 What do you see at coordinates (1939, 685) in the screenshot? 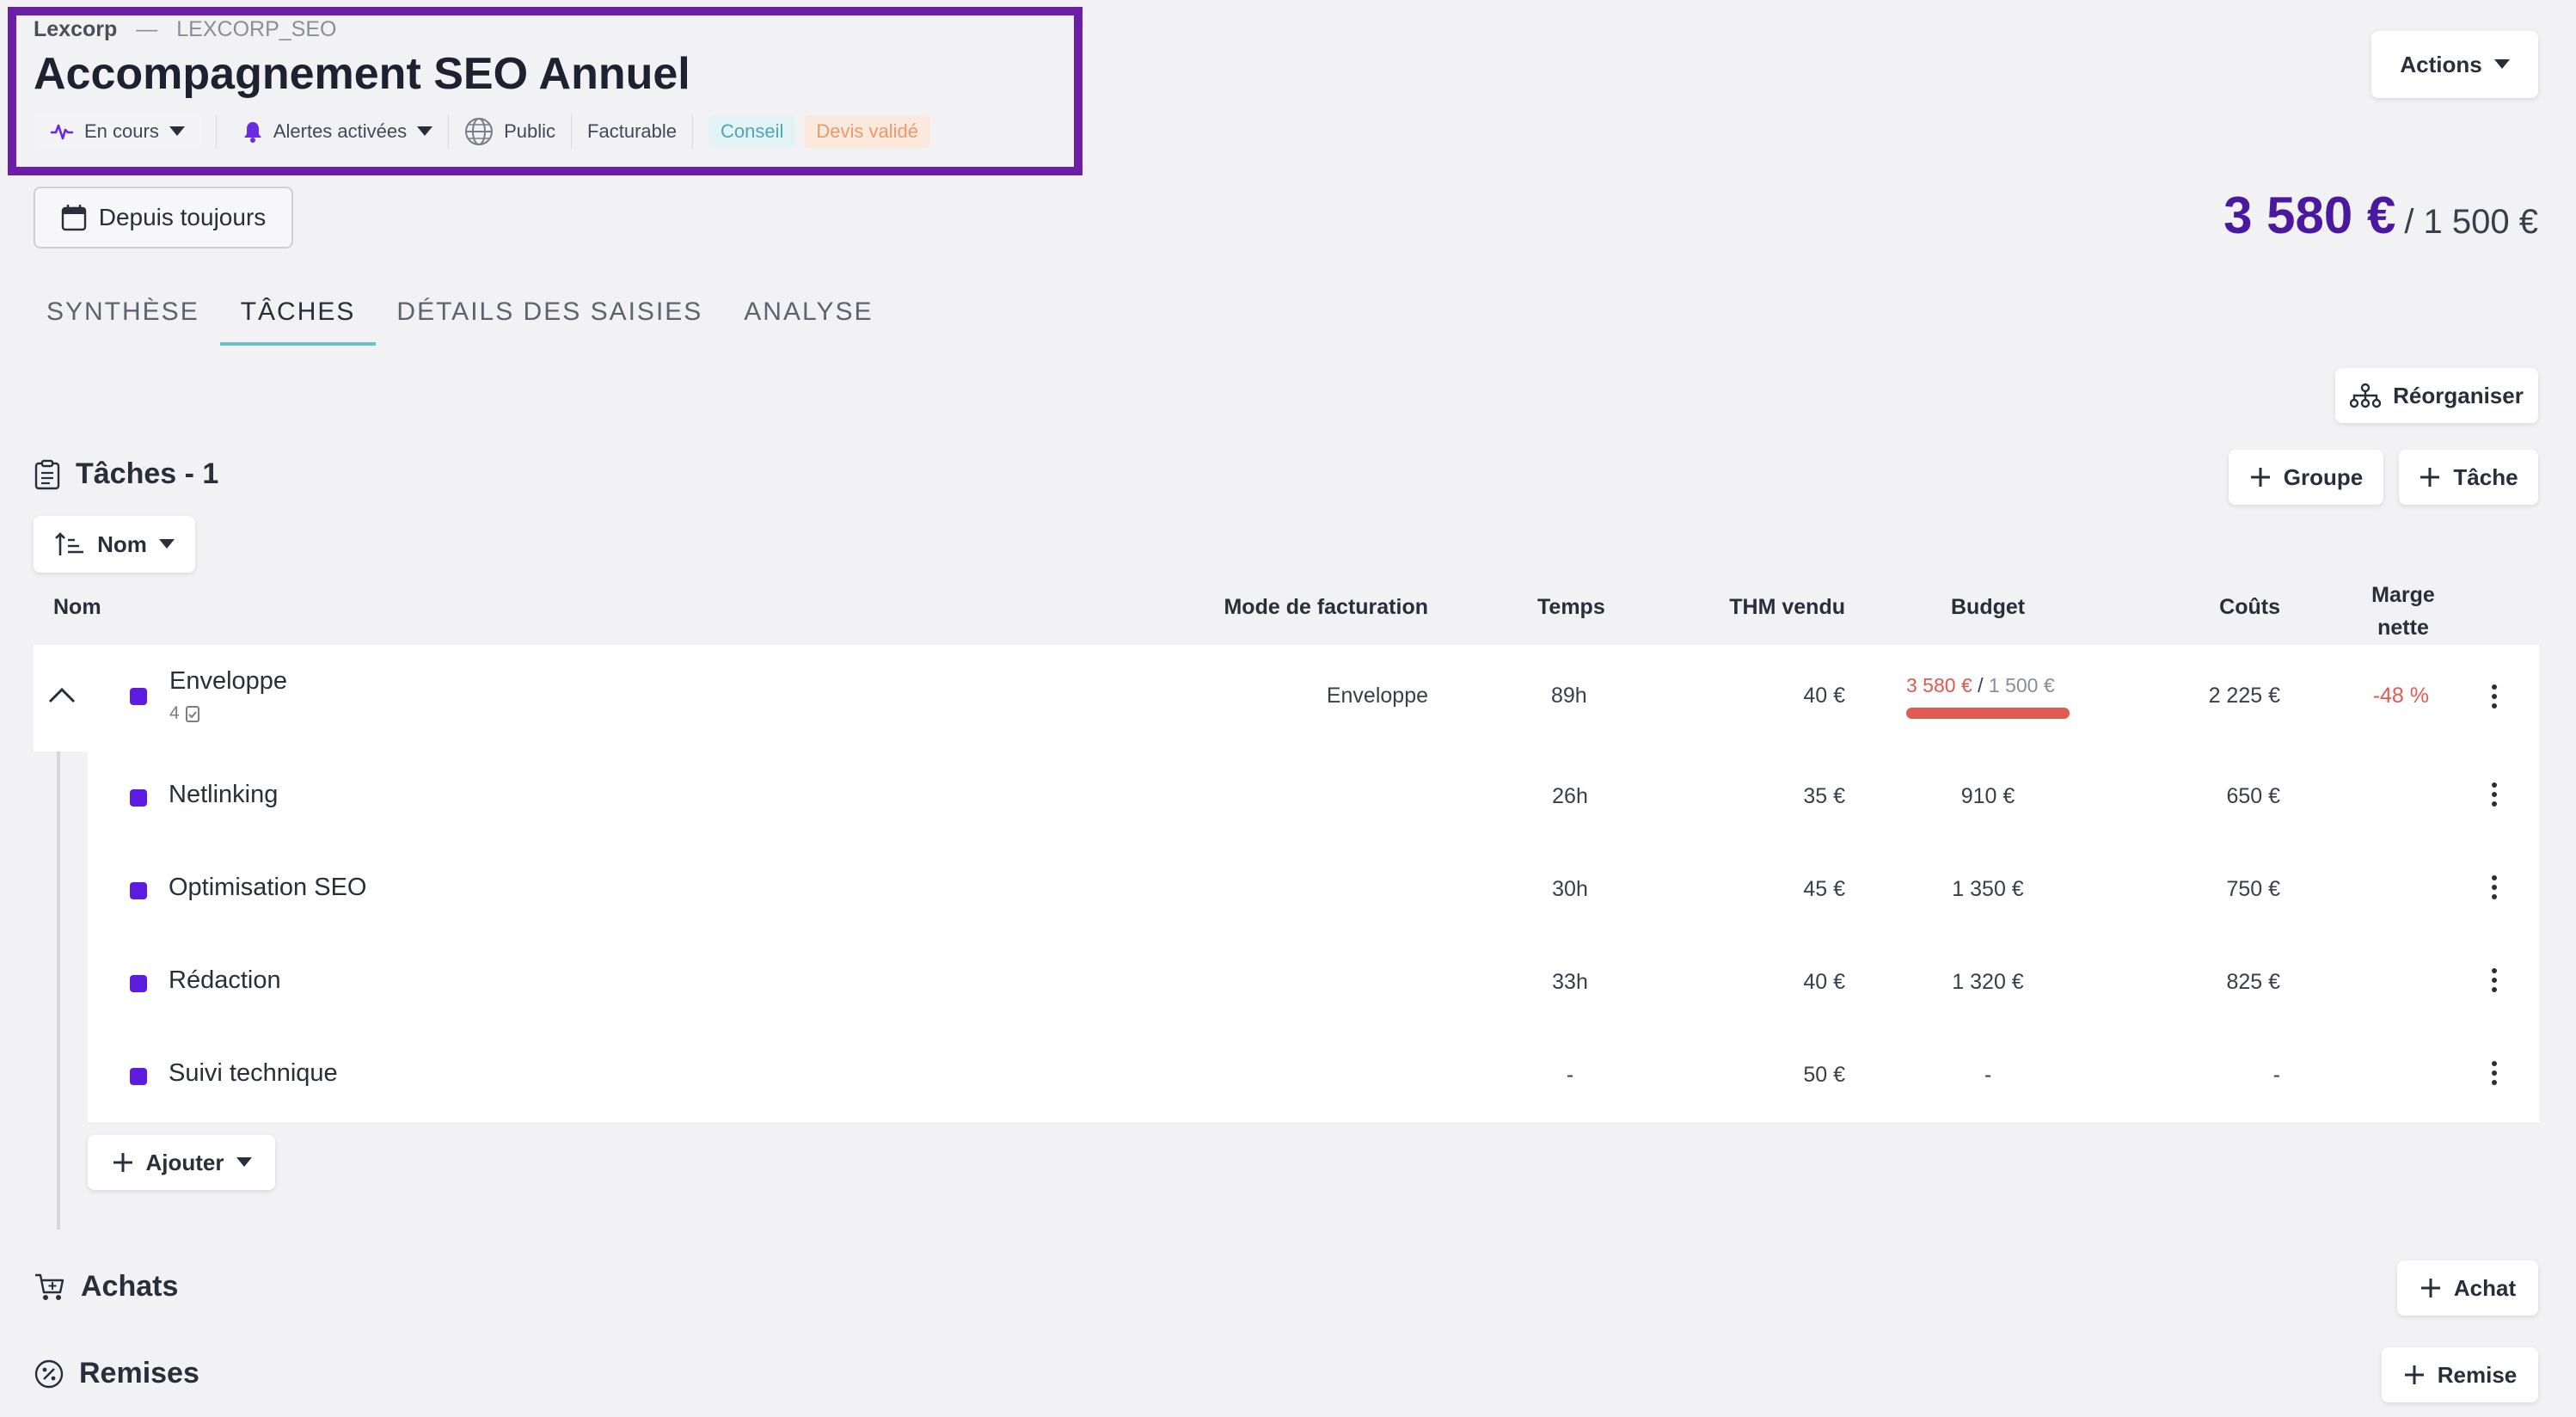
I see `group-budget-spent: 3 580 €` at bounding box center [1939, 685].